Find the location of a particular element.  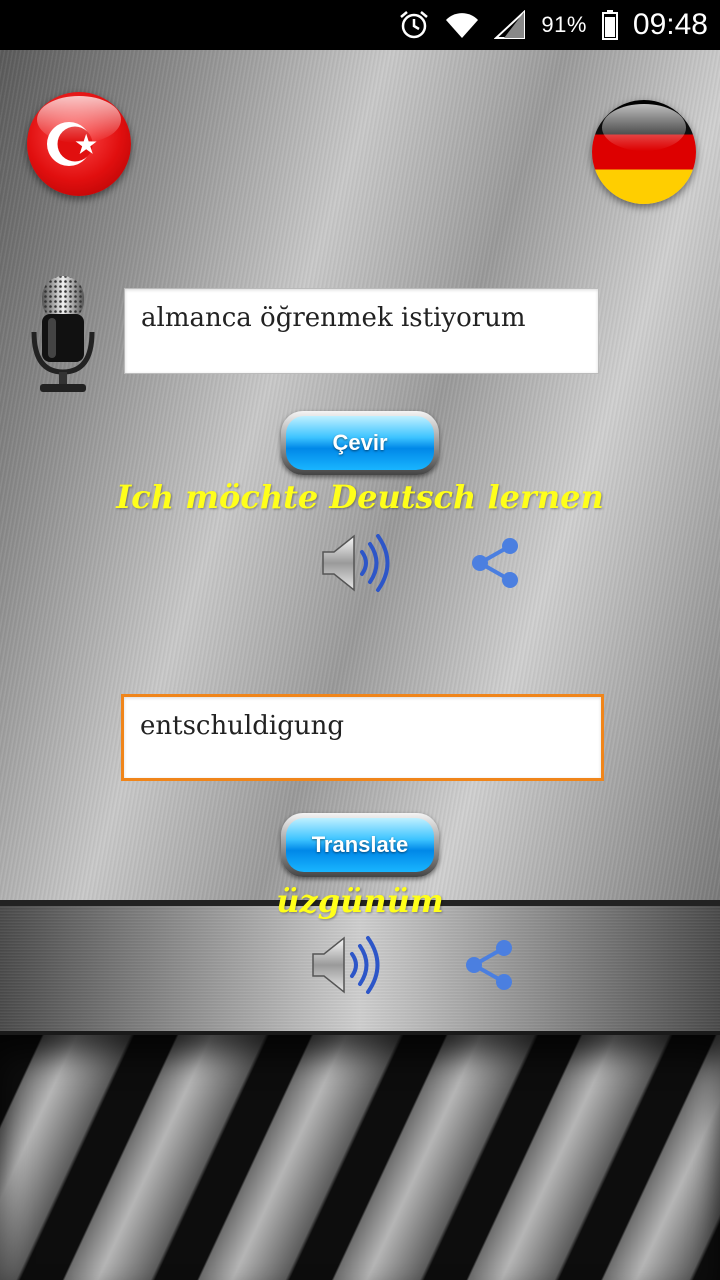

microphone-icon is located at coordinates (63, 335).